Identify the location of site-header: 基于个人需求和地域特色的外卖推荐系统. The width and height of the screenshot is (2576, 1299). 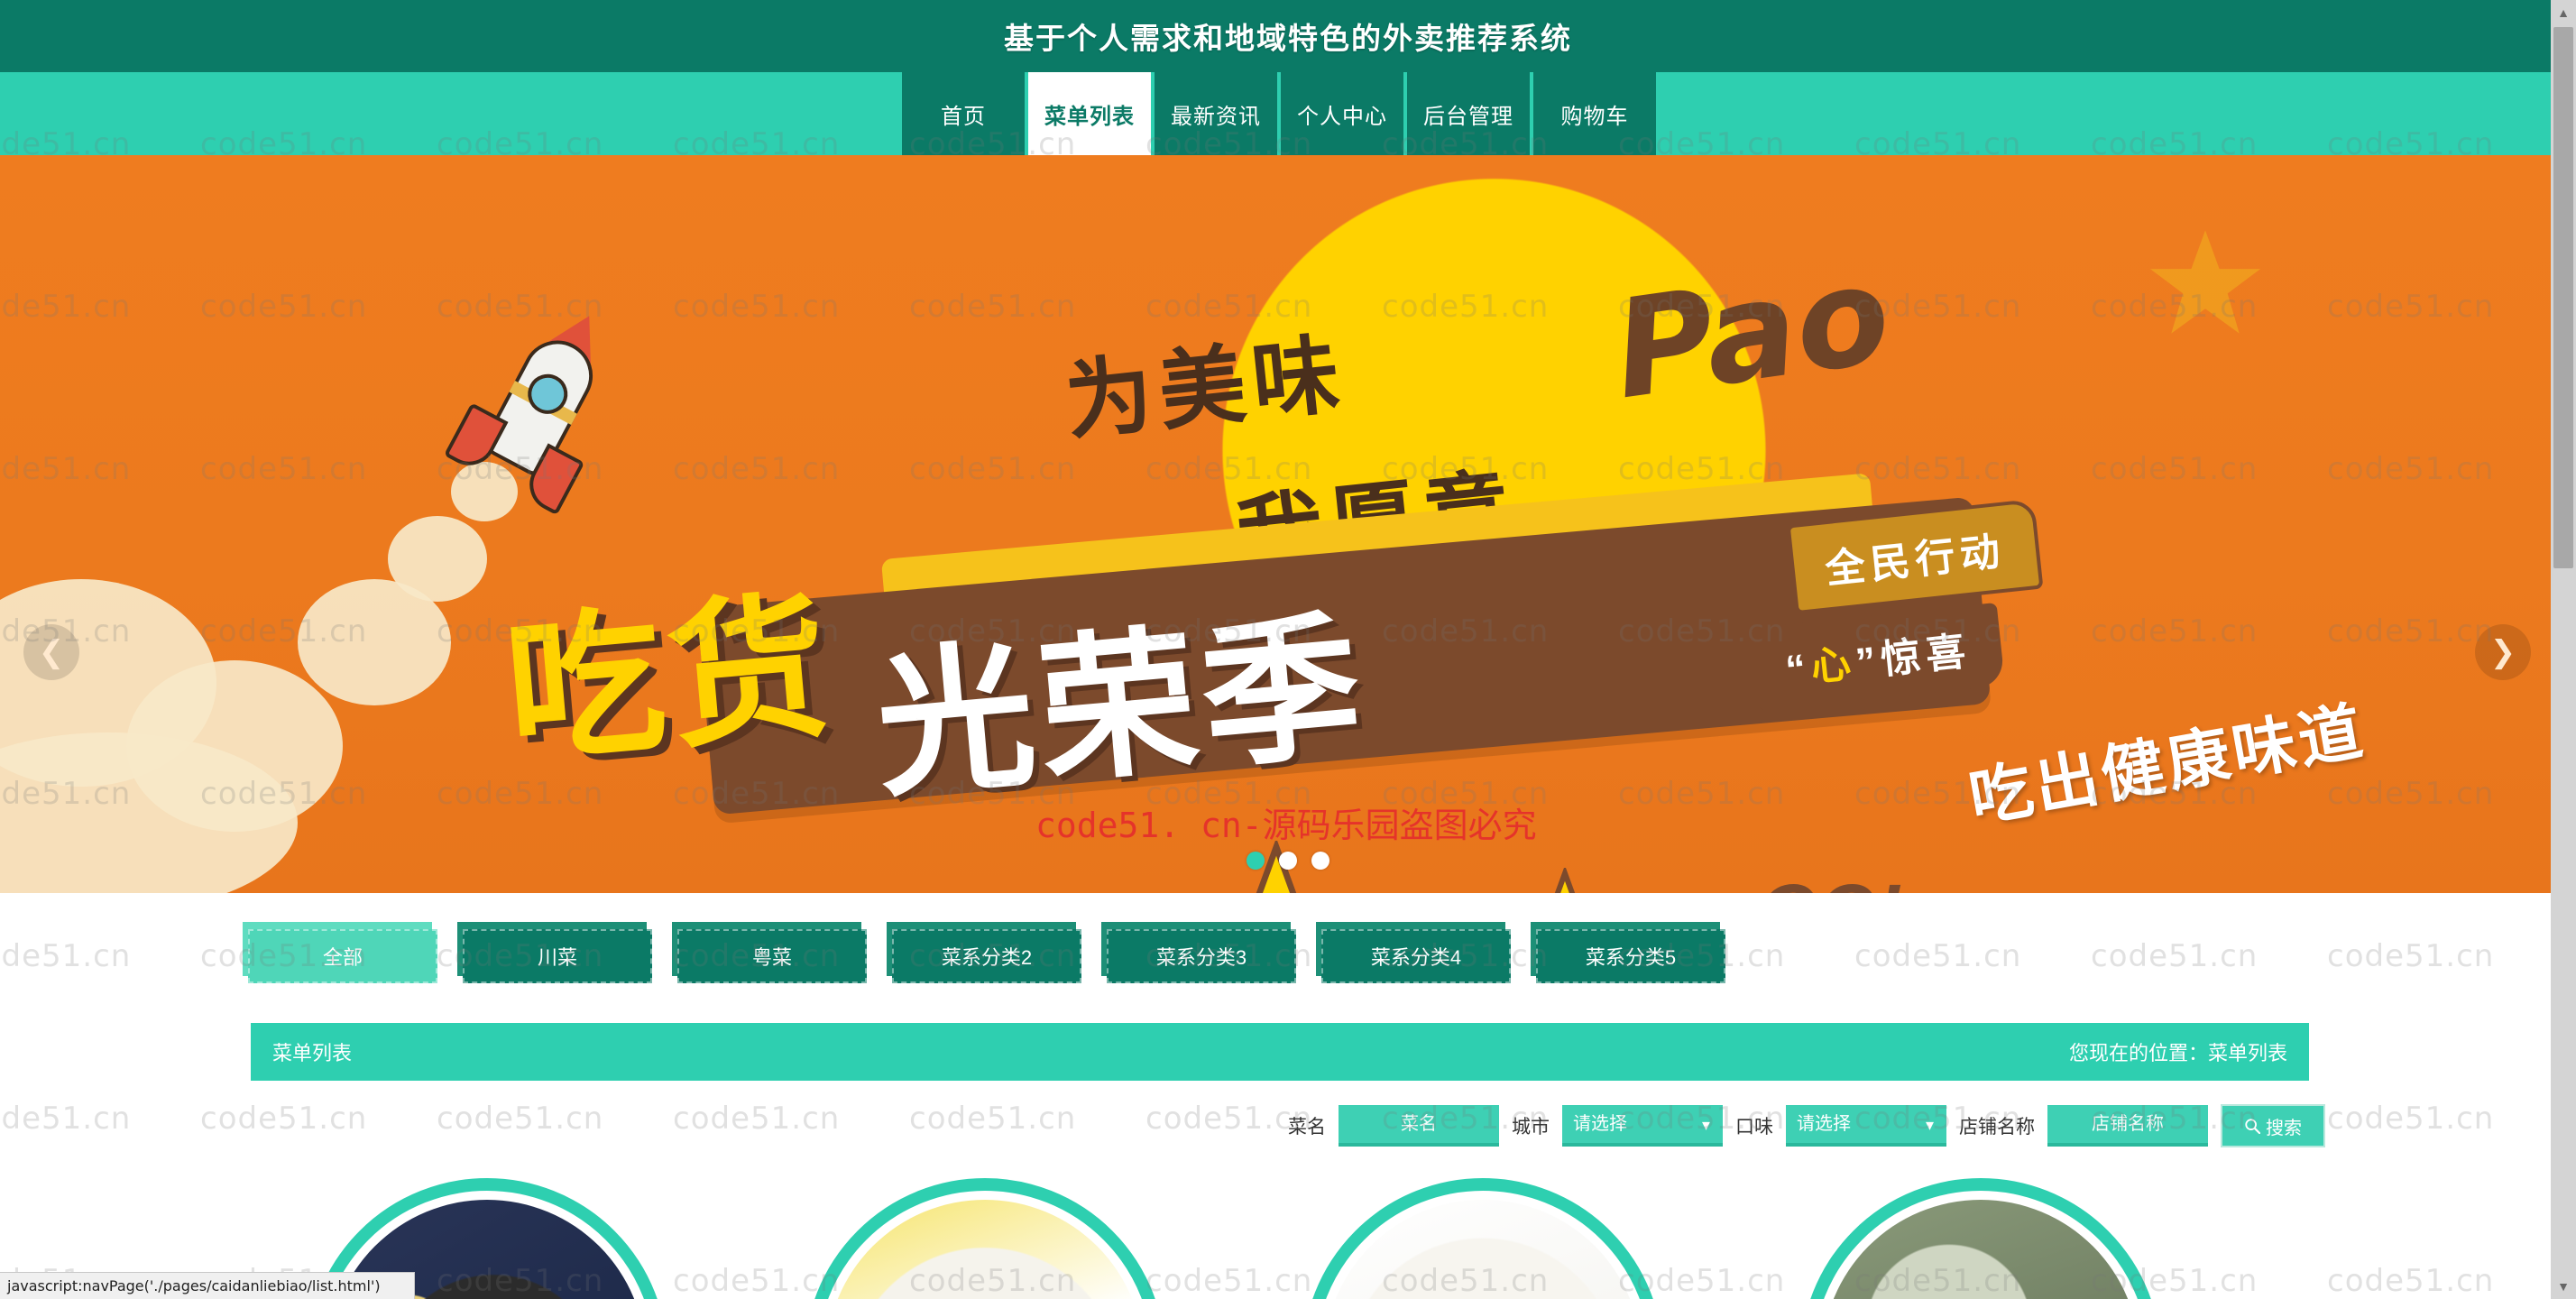
(1288, 36).